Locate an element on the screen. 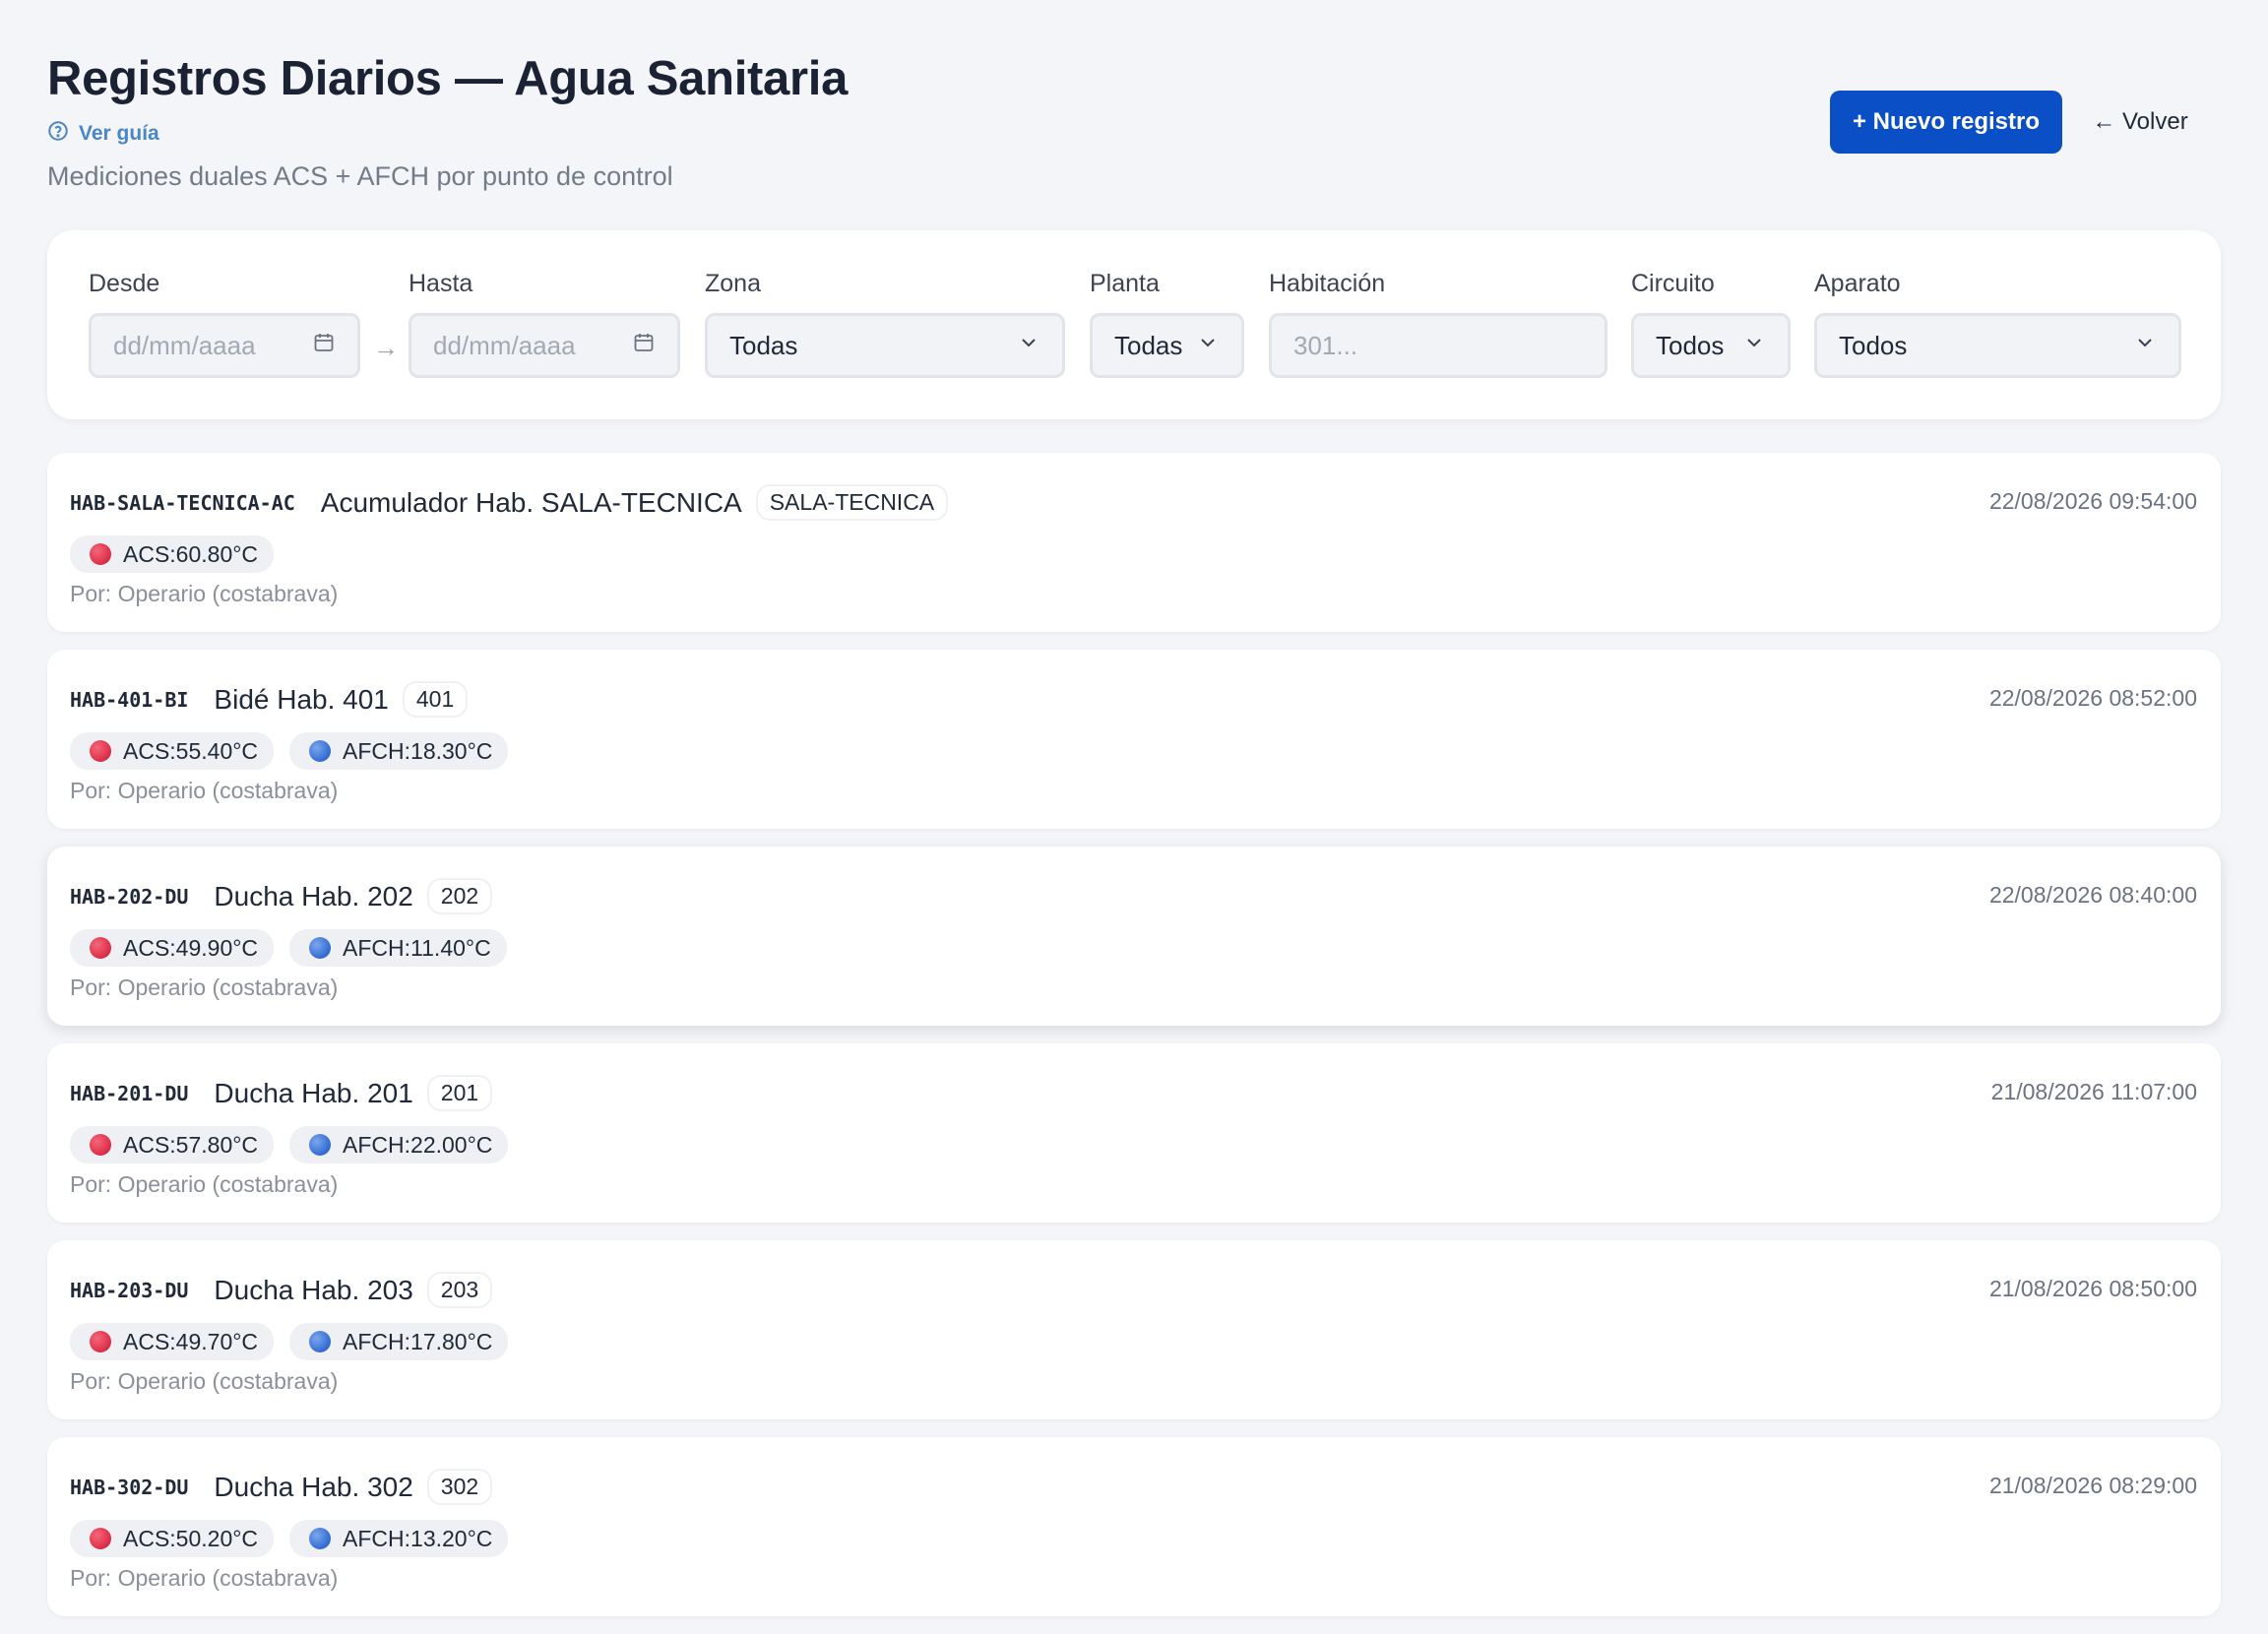 The image size is (2268, 1634). readings: ACS:57.80°C AFCH:22.00°C is located at coordinates (289, 1144).